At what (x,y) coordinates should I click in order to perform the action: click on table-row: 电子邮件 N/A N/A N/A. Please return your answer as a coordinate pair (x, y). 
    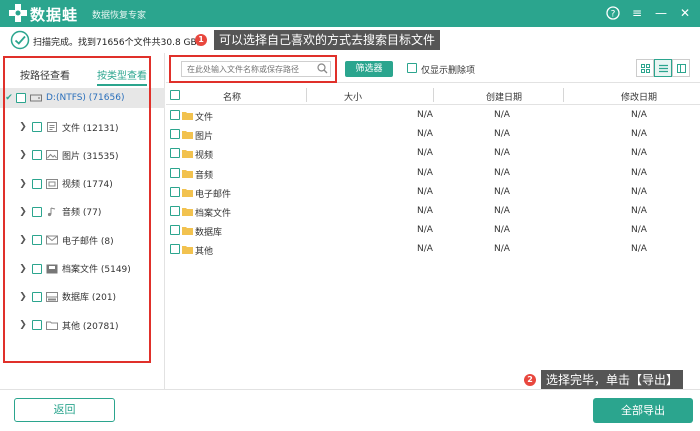
    Looking at the image, I should click on (433, 192).